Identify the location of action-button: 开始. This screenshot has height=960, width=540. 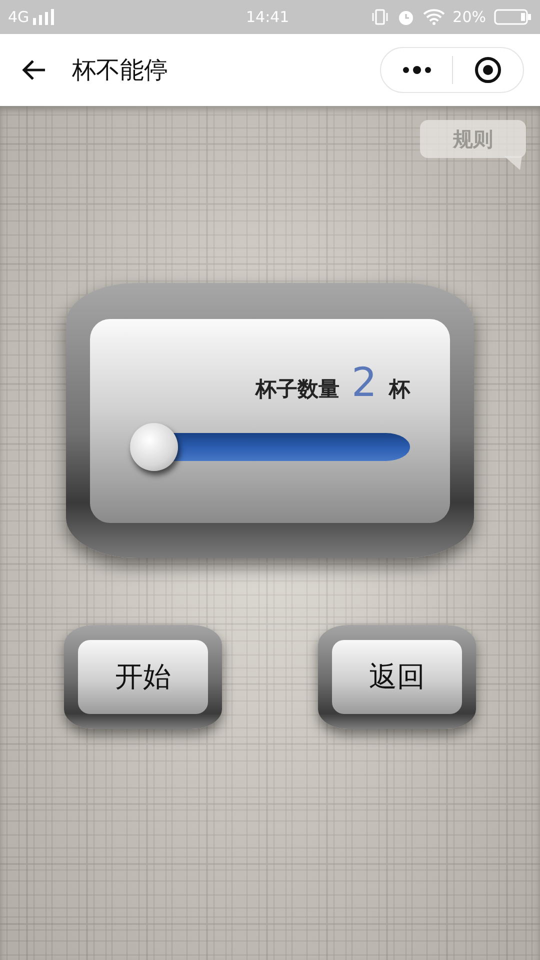
(143, 677).